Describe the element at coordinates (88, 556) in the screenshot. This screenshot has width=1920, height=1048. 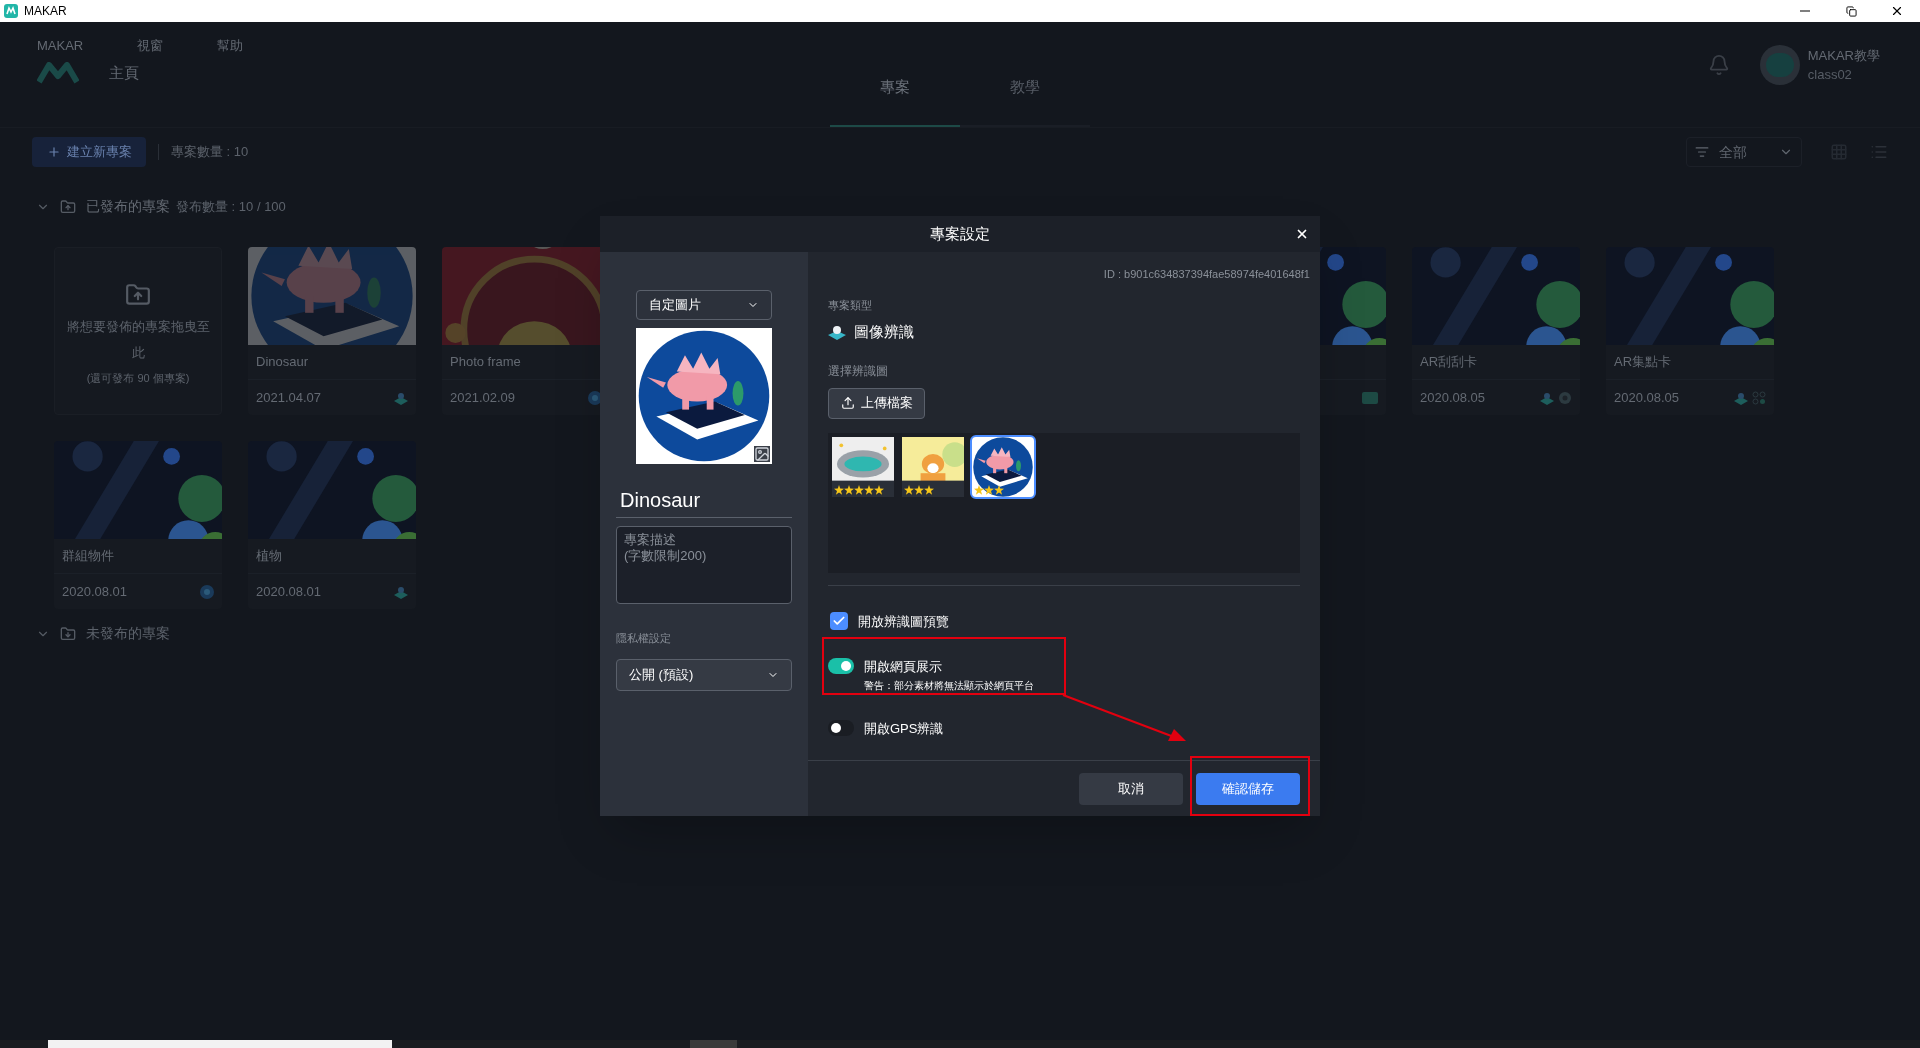
I see `project-title: 群組物件` at that location.